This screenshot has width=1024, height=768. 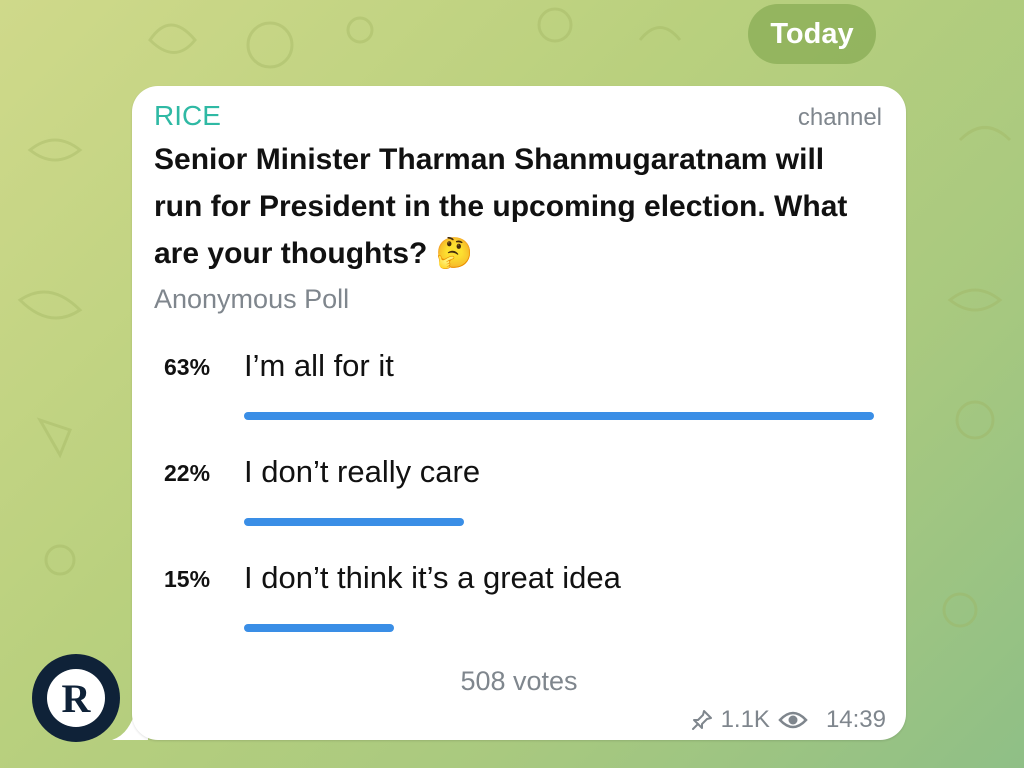 I want to click on pin-icon, so click(x=701, y=720).